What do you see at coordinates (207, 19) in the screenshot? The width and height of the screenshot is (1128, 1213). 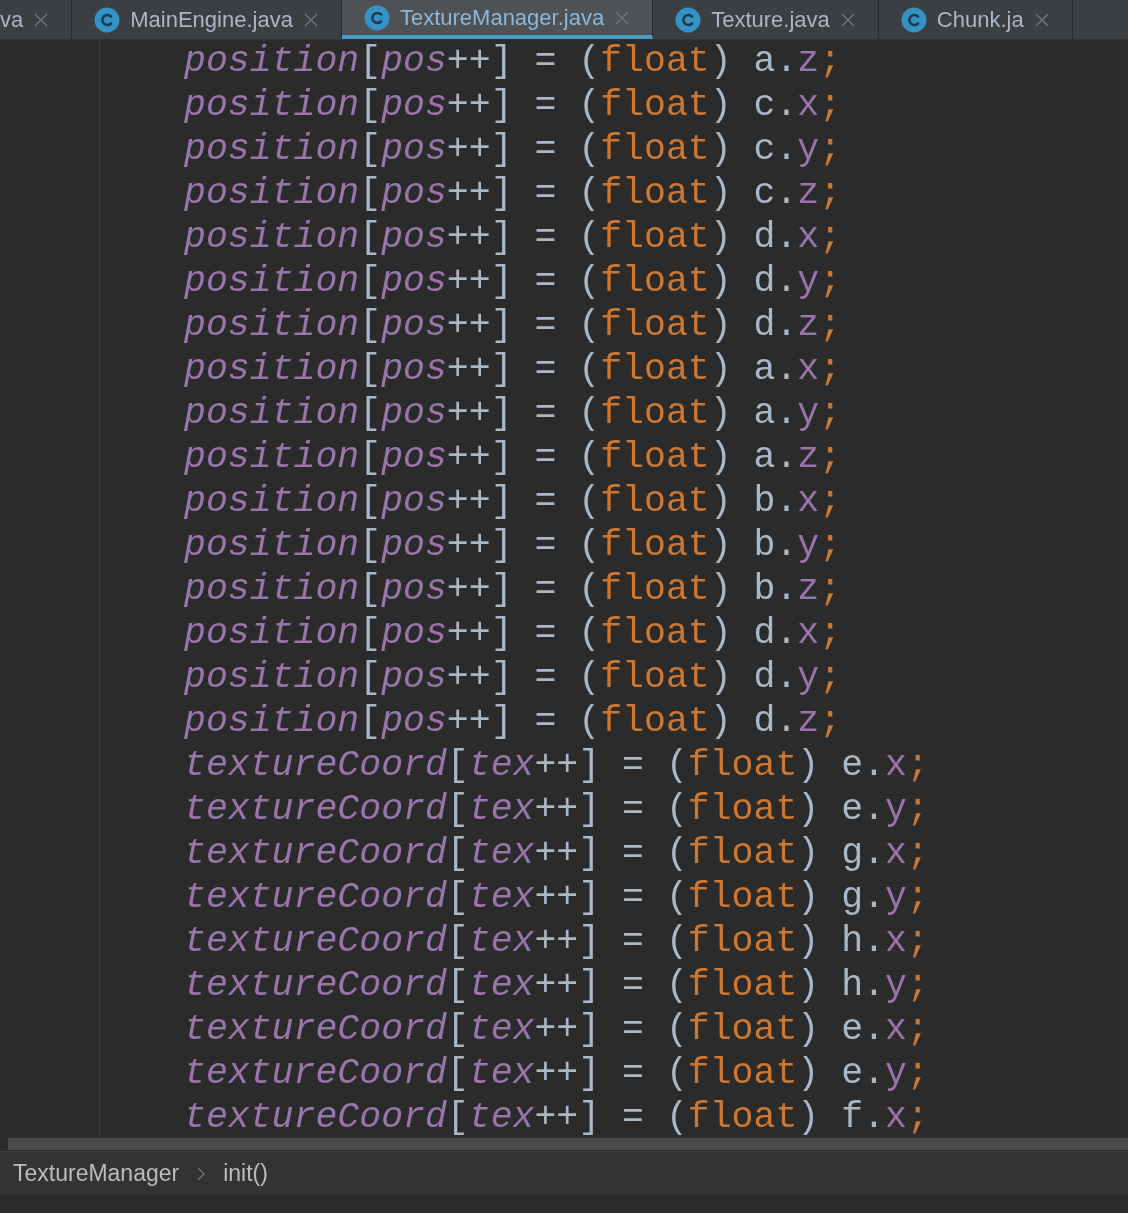 I see `editor-tab: MainEngine.java` at bounding box center [207, 19].